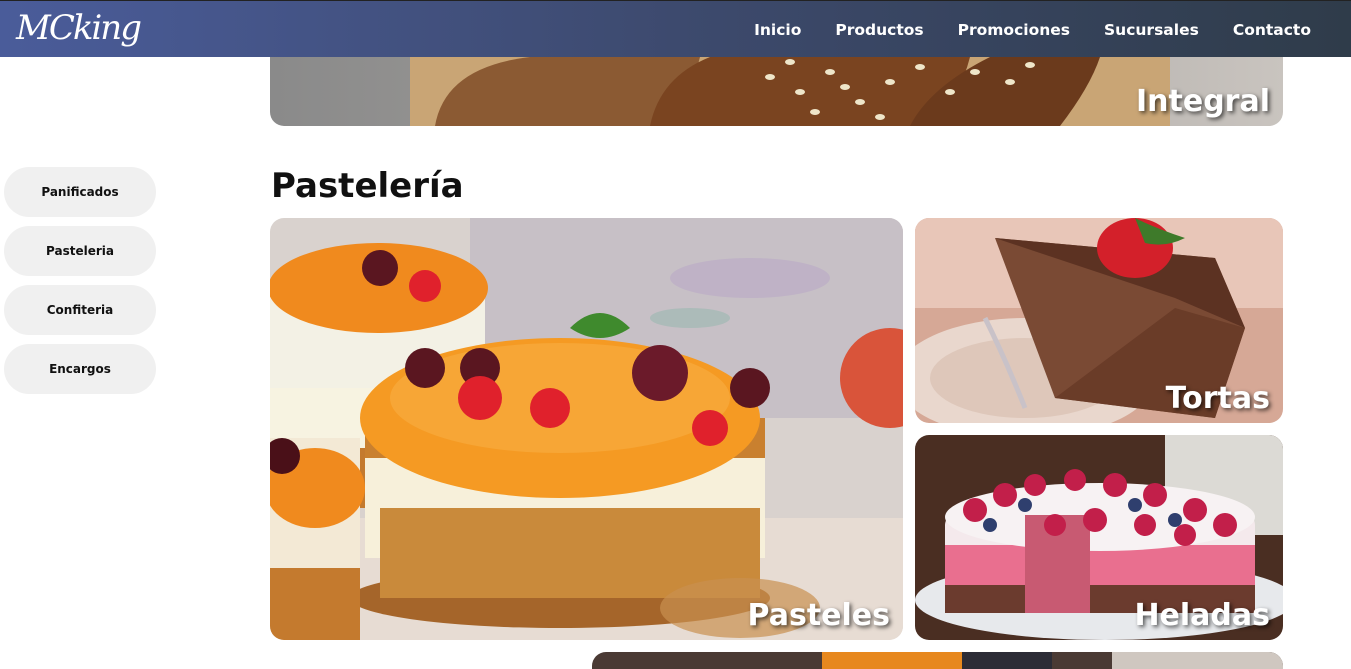 Image resolution: width=1351 pixels, height=669 pixels. What do you see at coordinates (1099, 320) in the screenshot?
I see `tile-tortas: Tortas` at bounding box center [1099, 320].